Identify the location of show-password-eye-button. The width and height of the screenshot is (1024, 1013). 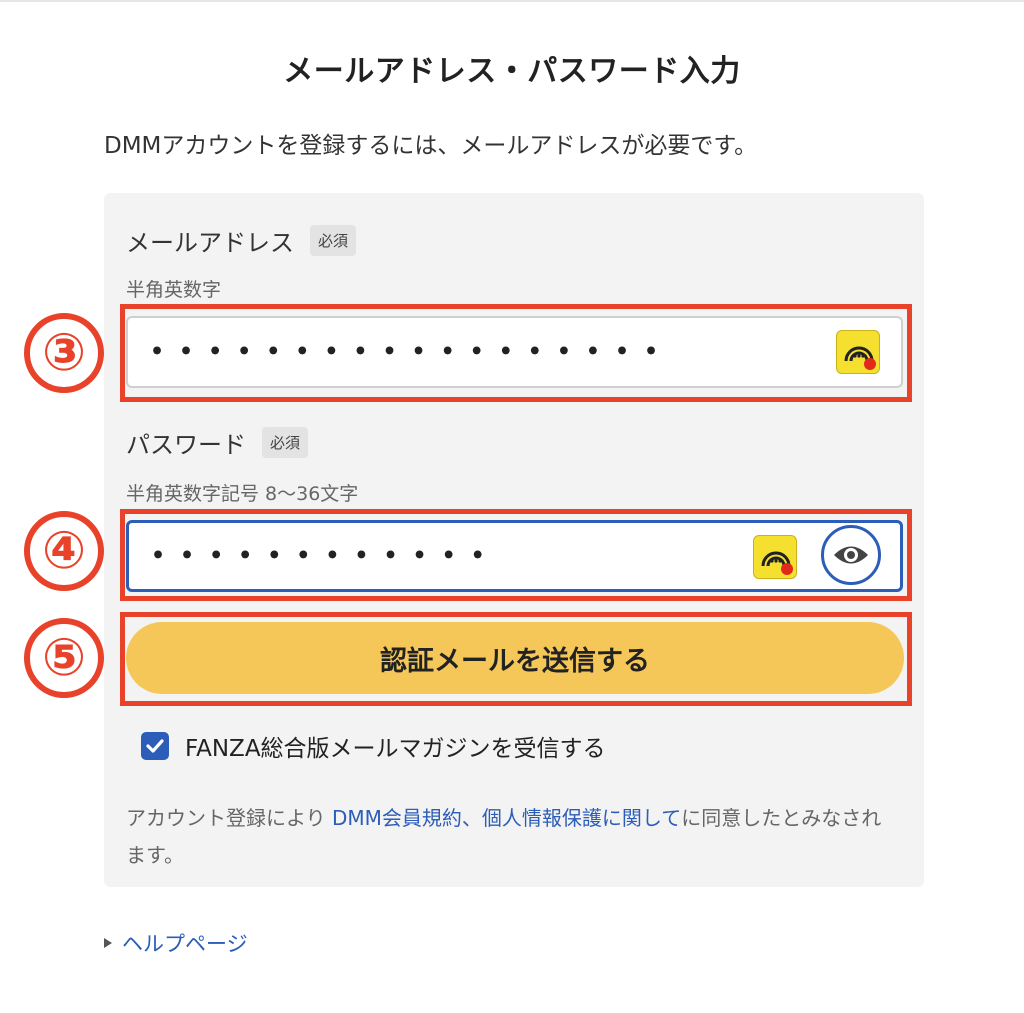
(851, 555).